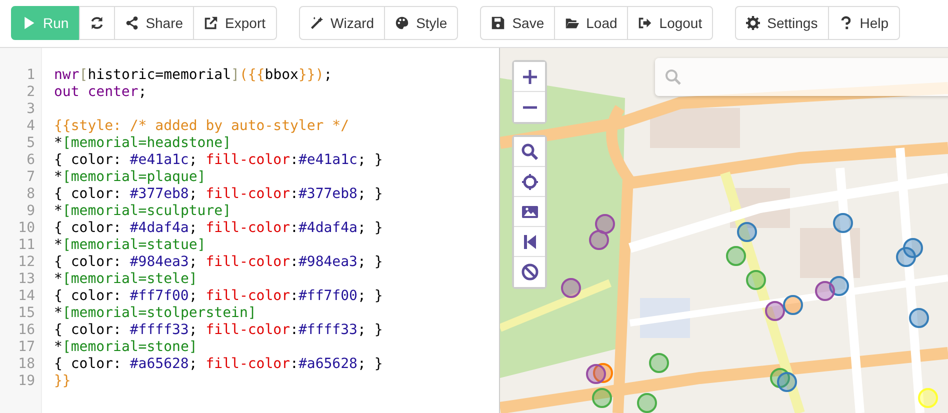  I want to click on settings-button: Settings, so click(782, 23).